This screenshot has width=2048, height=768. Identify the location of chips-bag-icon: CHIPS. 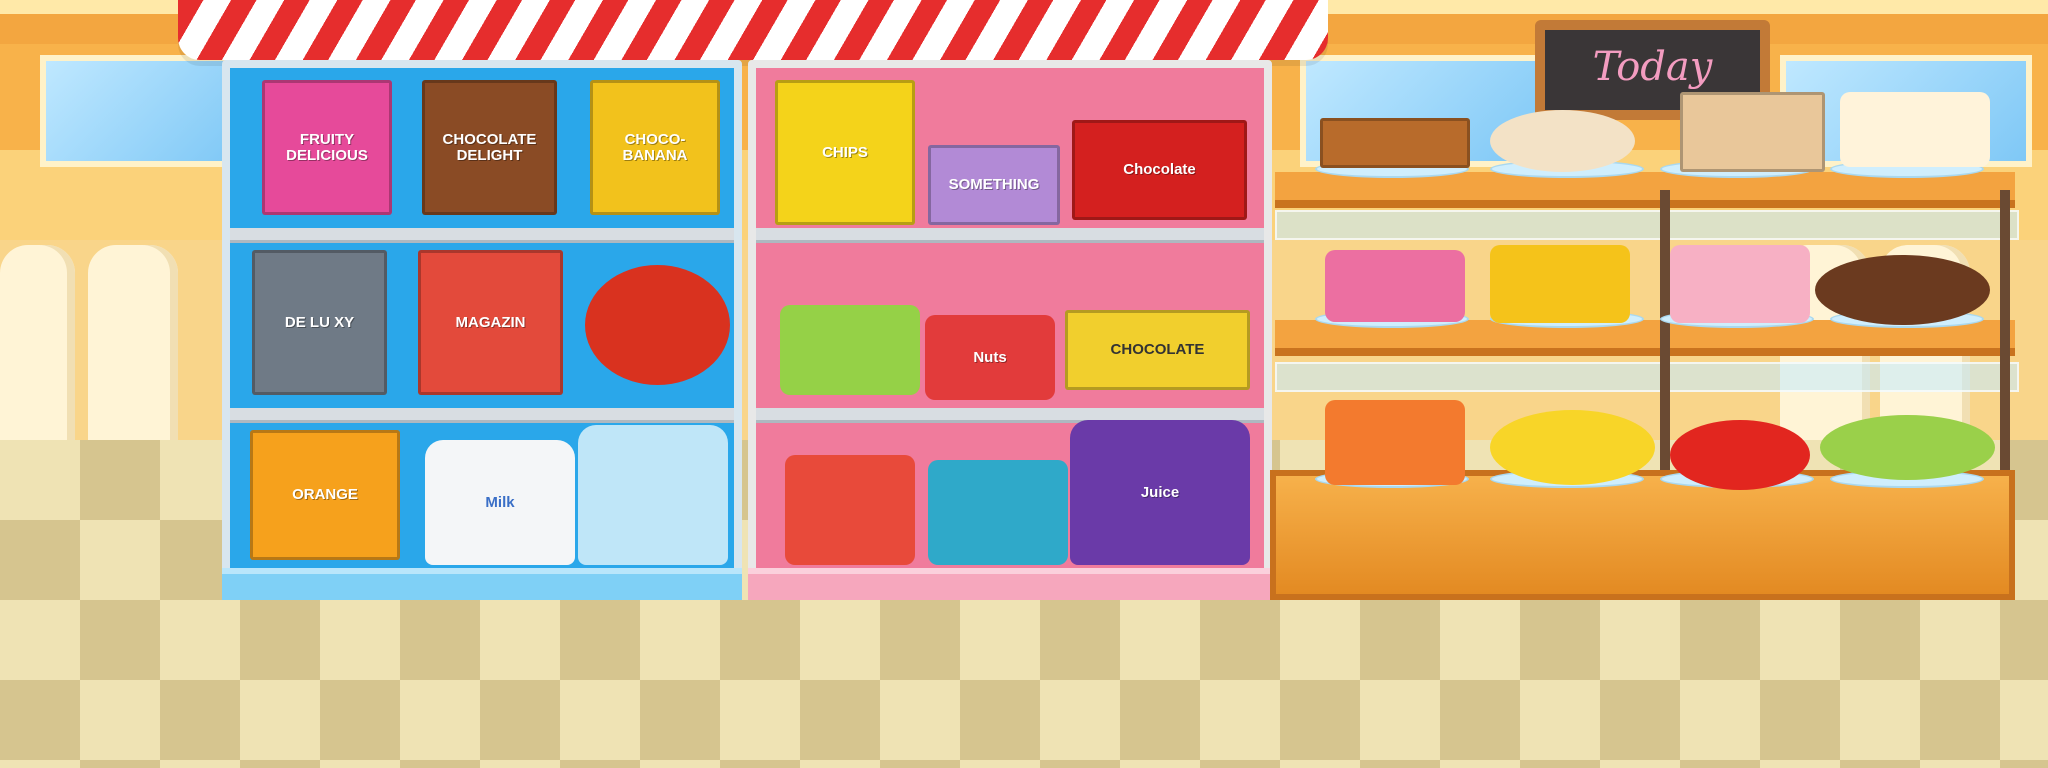
(845, 152).